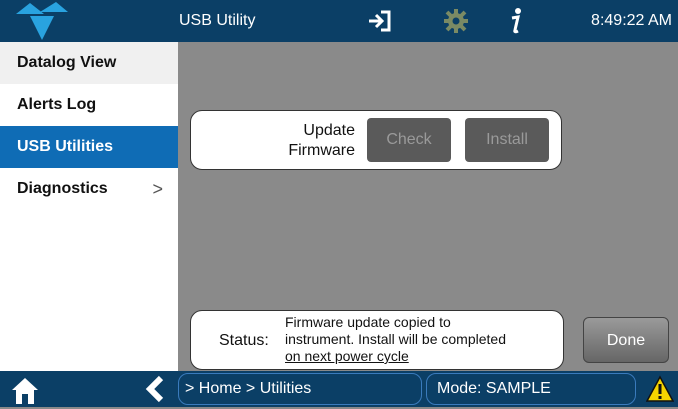 The image size is (678, 409). What do you see at coordinates (368, 322) in the screenshot?
I see `status-line: Firmware update copied to` at bounding box center [368, 322].